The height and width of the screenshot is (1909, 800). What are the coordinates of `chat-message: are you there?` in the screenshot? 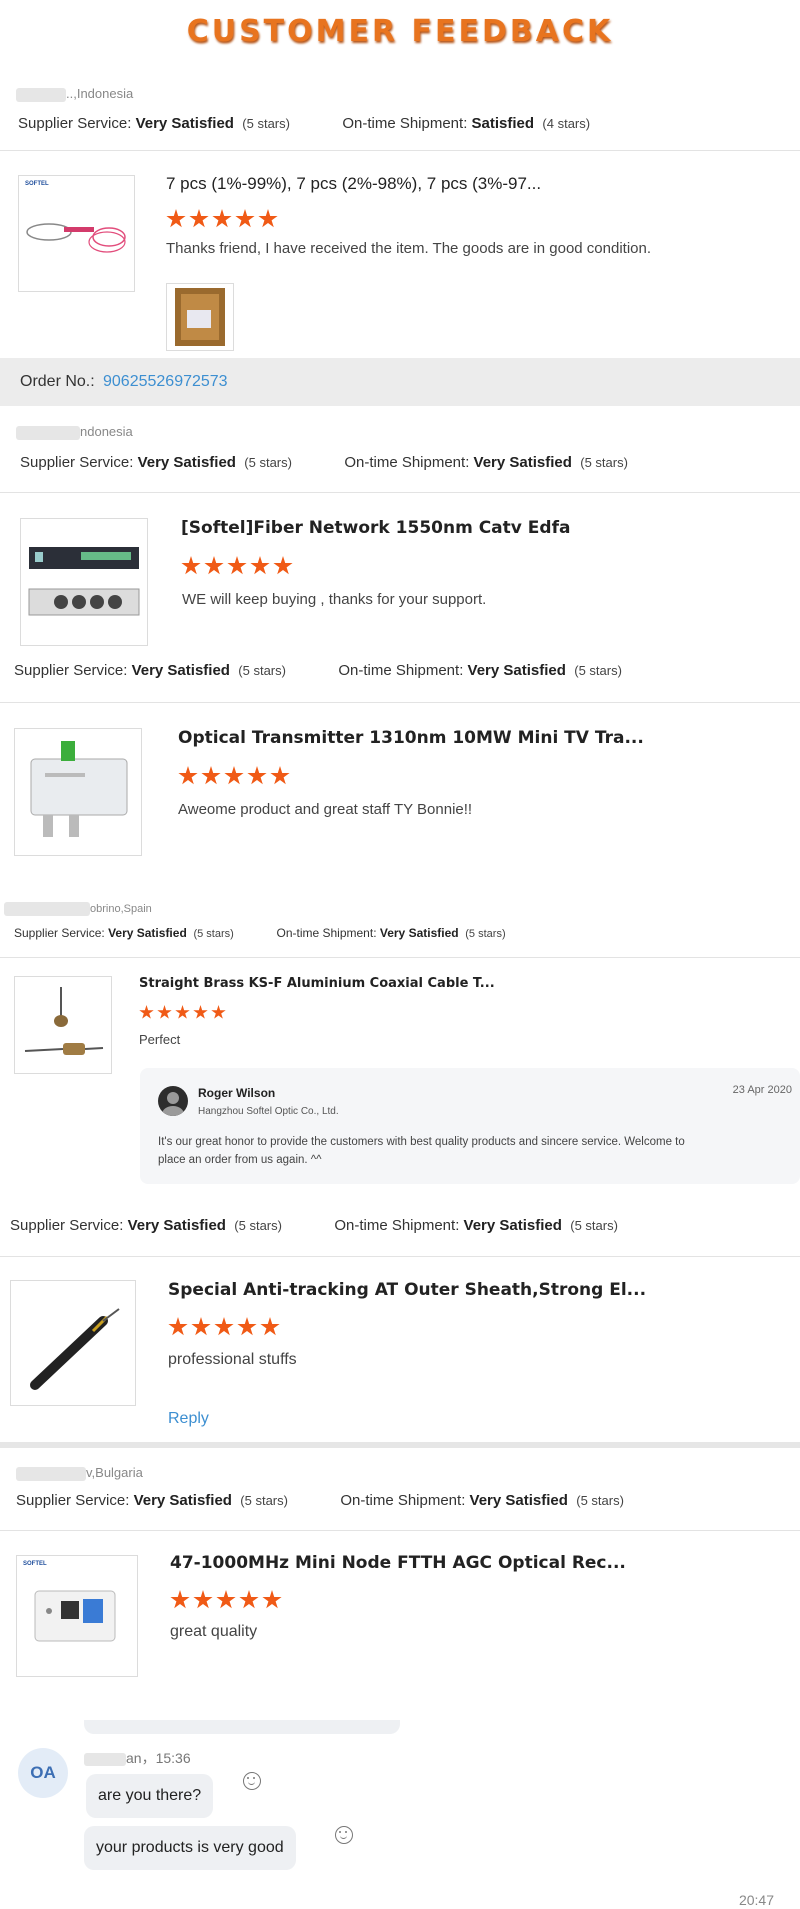 It's located at (150, 1796).